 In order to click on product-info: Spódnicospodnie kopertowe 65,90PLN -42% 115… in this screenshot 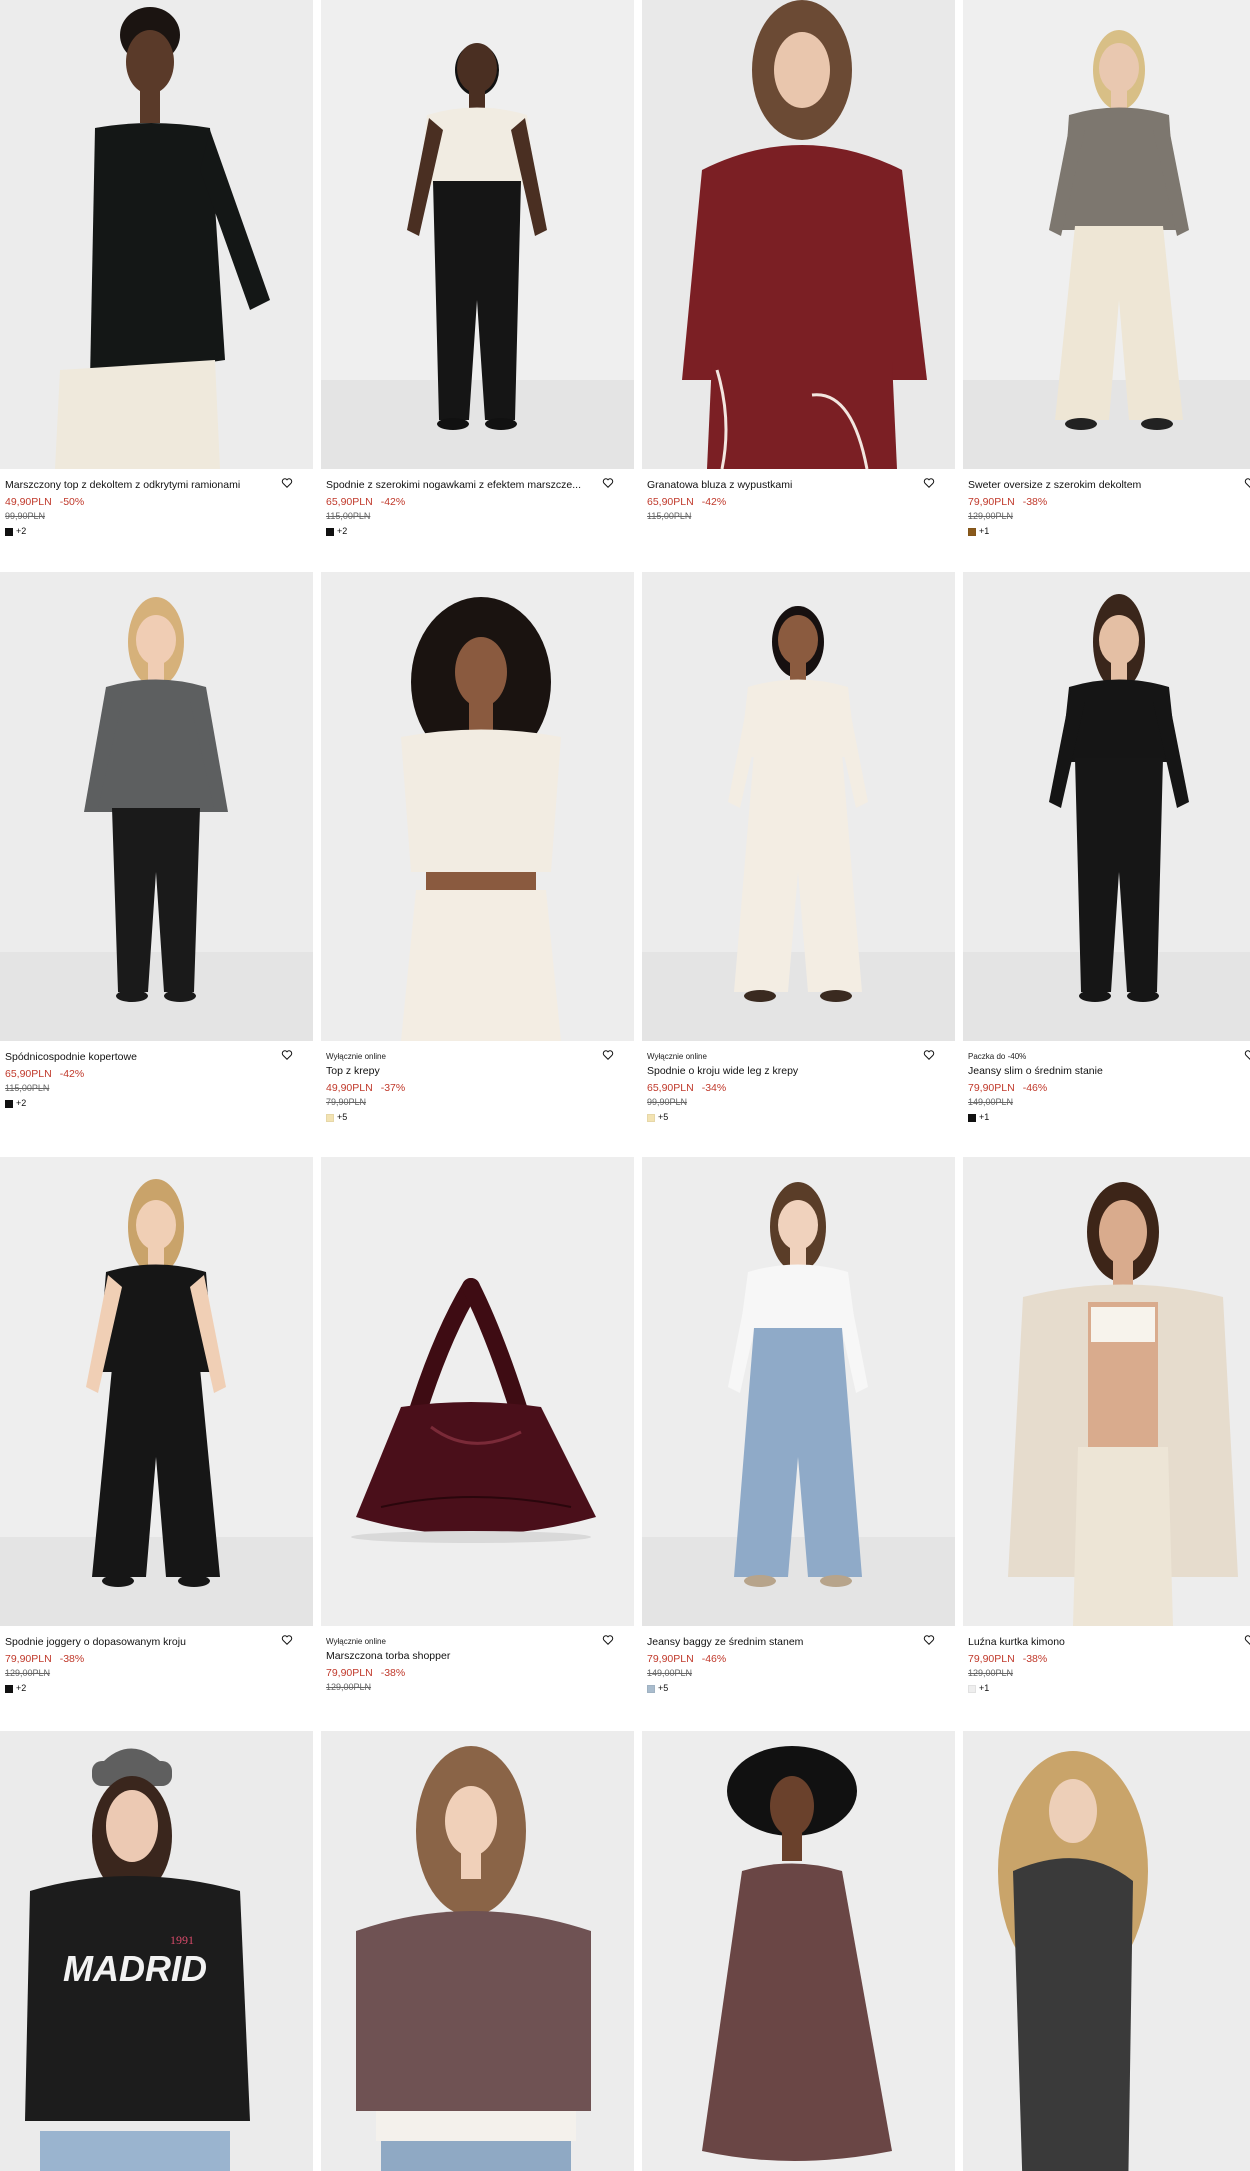, I will do `click(156, 1074)`.